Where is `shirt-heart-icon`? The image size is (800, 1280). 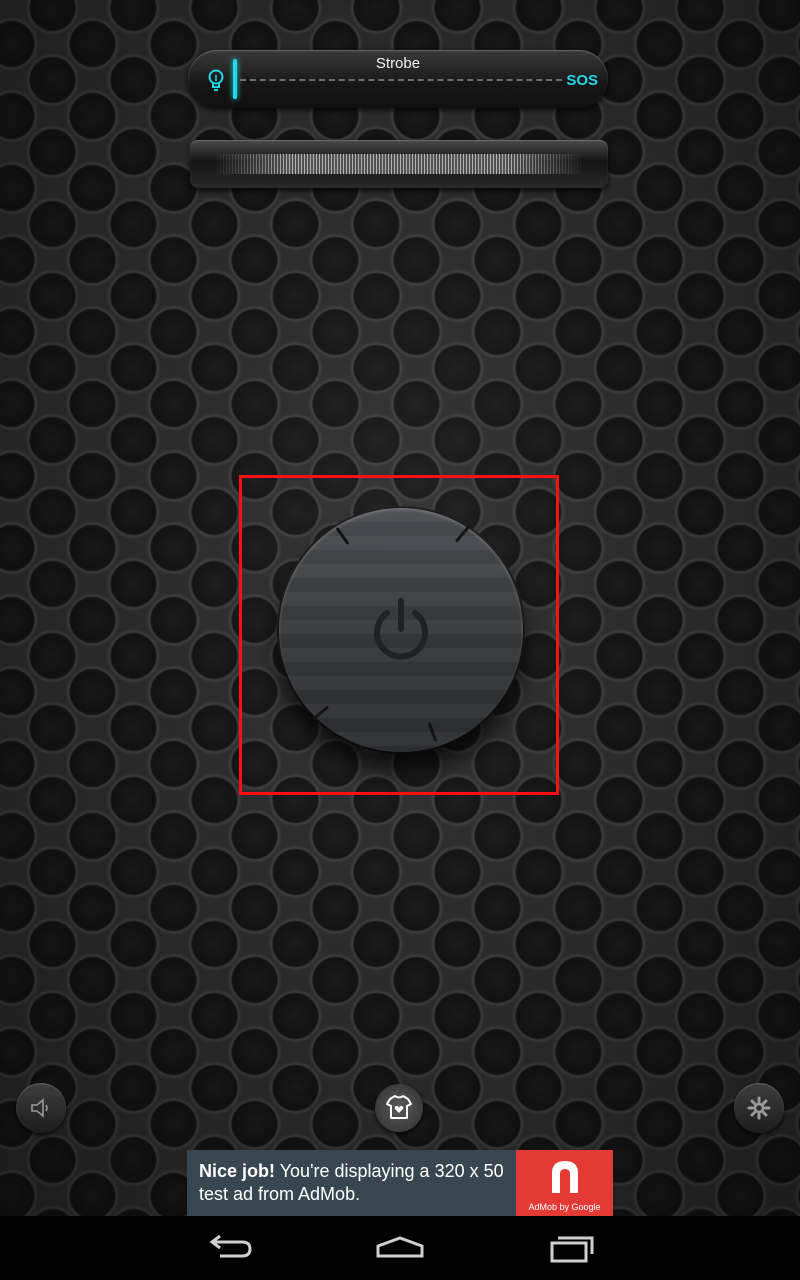
shirt-heart-icon is located at coordinates (399, 1107).